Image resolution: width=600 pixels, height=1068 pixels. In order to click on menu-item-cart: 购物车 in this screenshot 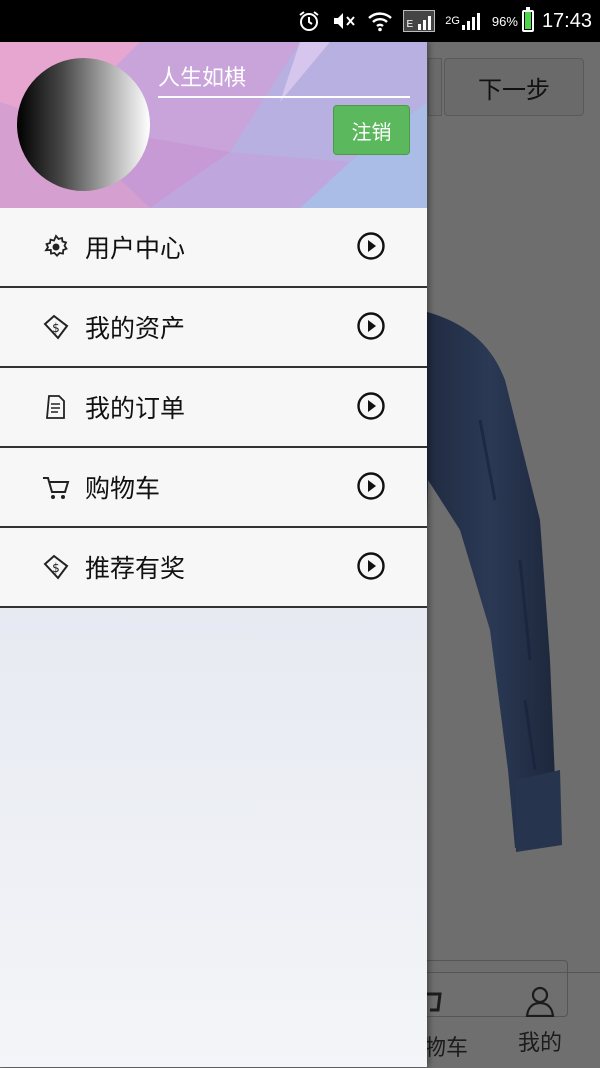, I will do `click(213, 488)`.